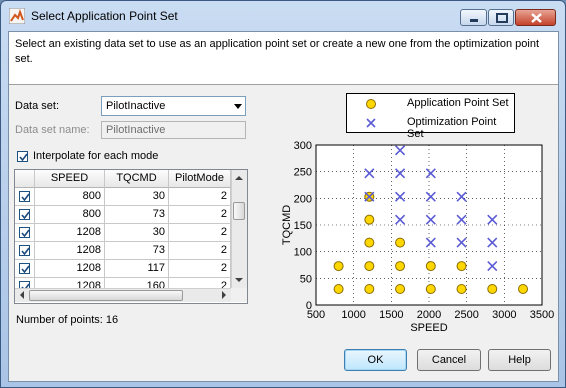  I want to click on table-row: 800 73 2, so click(123, 215).